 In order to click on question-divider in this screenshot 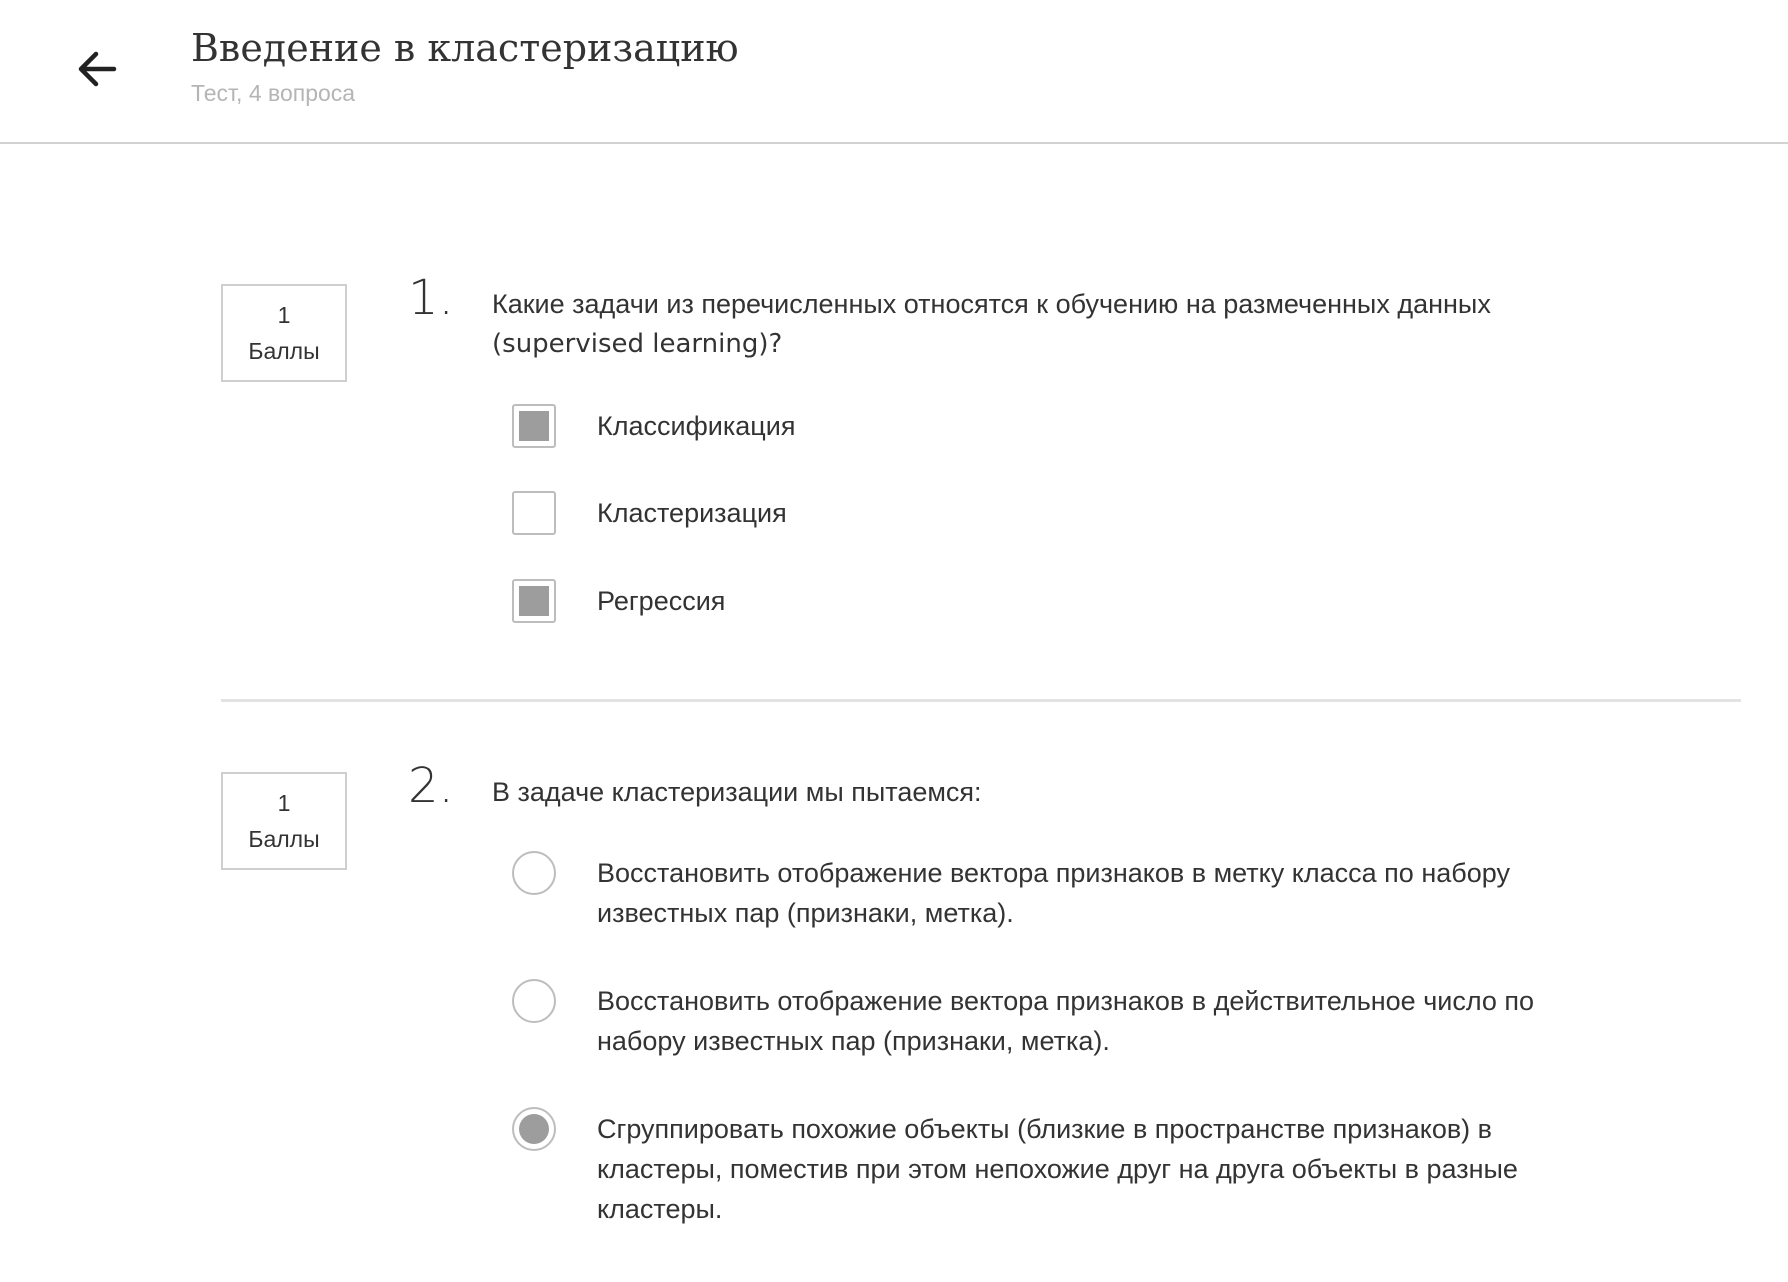, I will do `click(981, 700)`.